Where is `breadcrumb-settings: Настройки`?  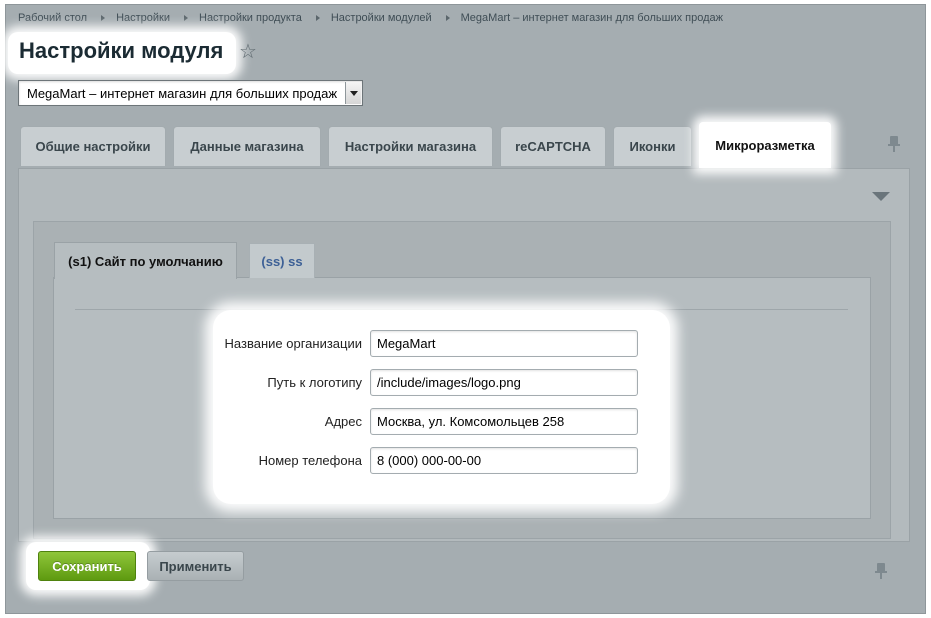
breadcrumb-settings: Настройки is located at coordinates (143, 18).